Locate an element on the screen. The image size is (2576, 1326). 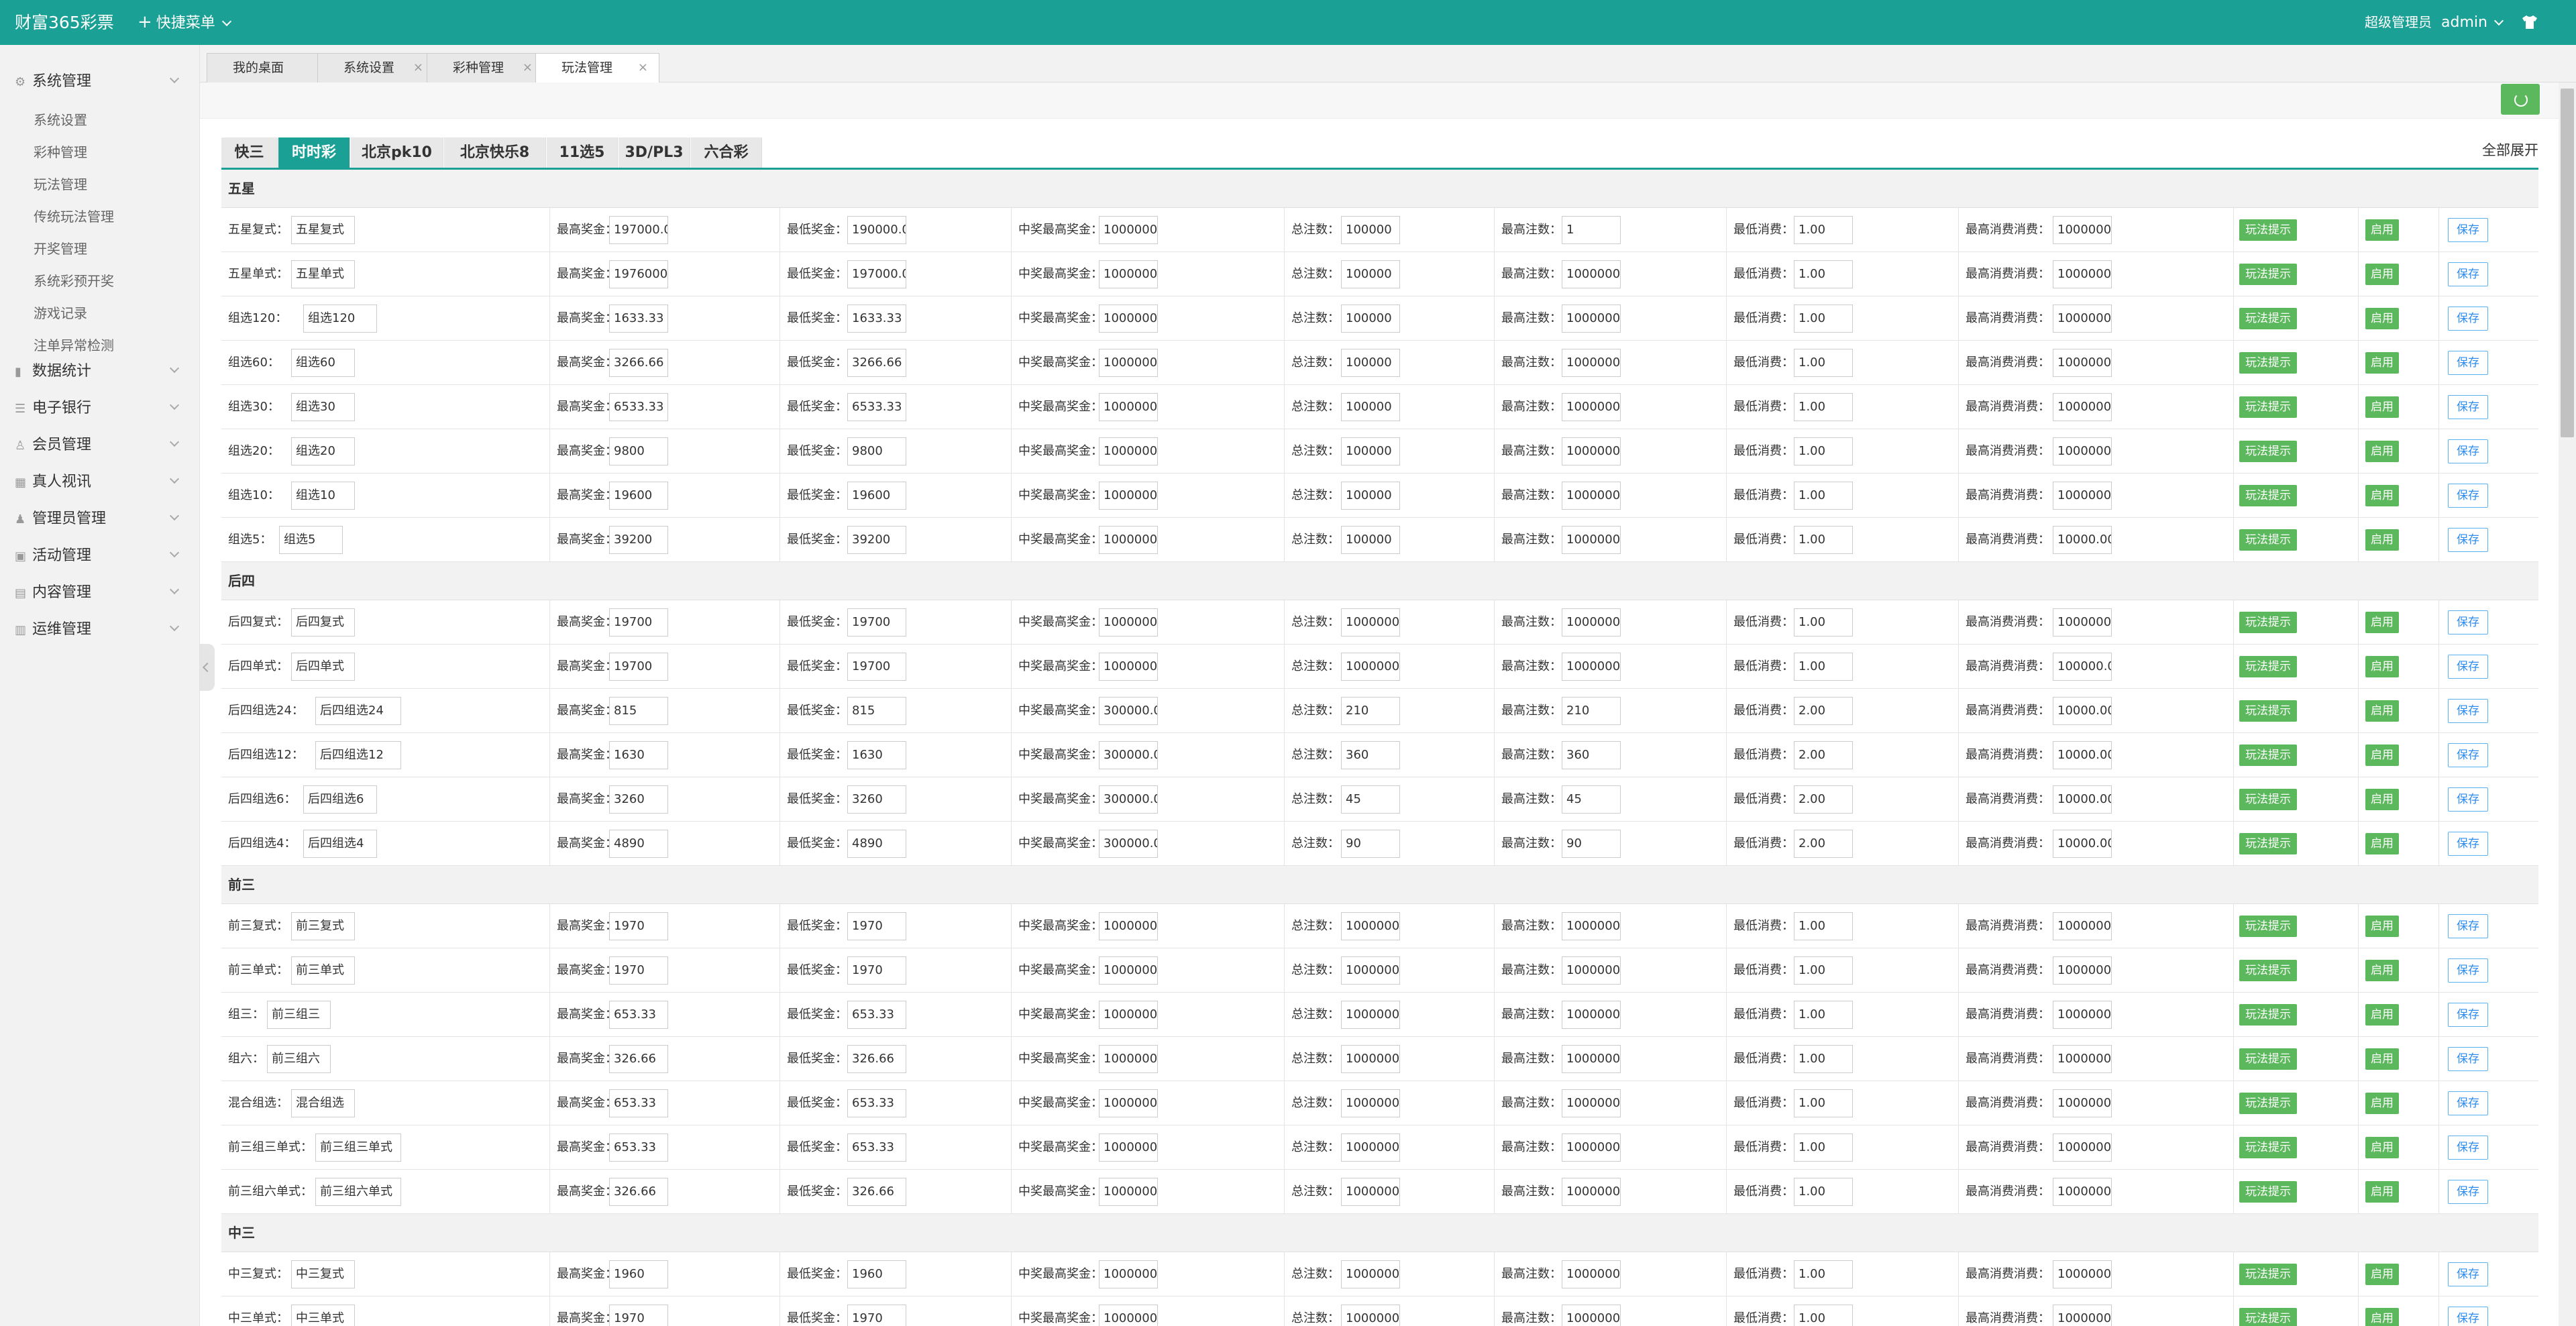
sidebar-collapse-handle is located at coordinates (207, 667).